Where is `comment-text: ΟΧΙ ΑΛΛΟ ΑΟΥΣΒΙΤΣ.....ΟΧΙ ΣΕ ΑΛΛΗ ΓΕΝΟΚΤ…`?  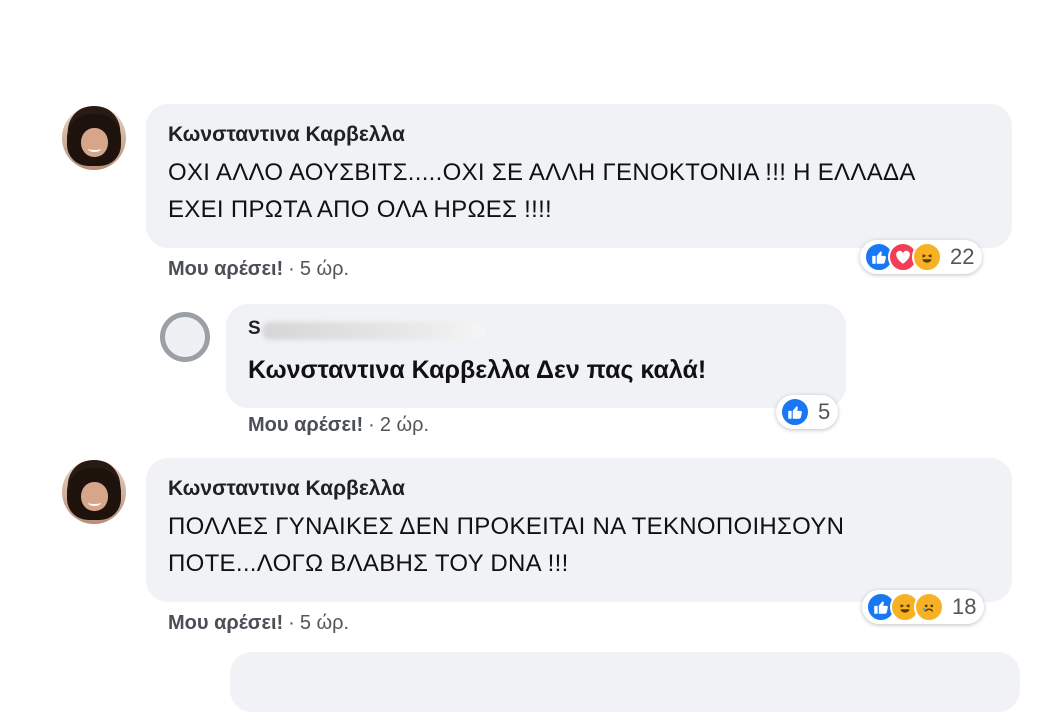
comment-text: ΟΧΙ ΑΛΛΟ ΑΟΥΣΒΙΤΣ.....ΟΧΙ ΣΕ ΑΛΛΗ ΓΕΝΟΚΤ… is located at coordinates (541, 191).